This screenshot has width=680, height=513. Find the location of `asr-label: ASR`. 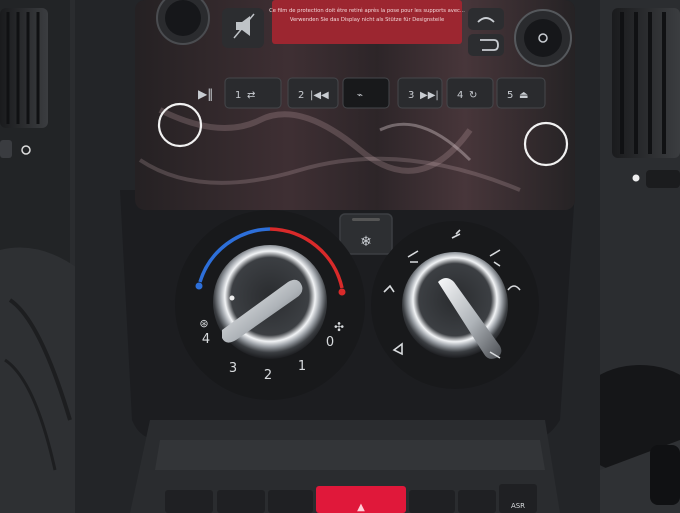

asr-label: ASR is located at coordinates (518, 506).